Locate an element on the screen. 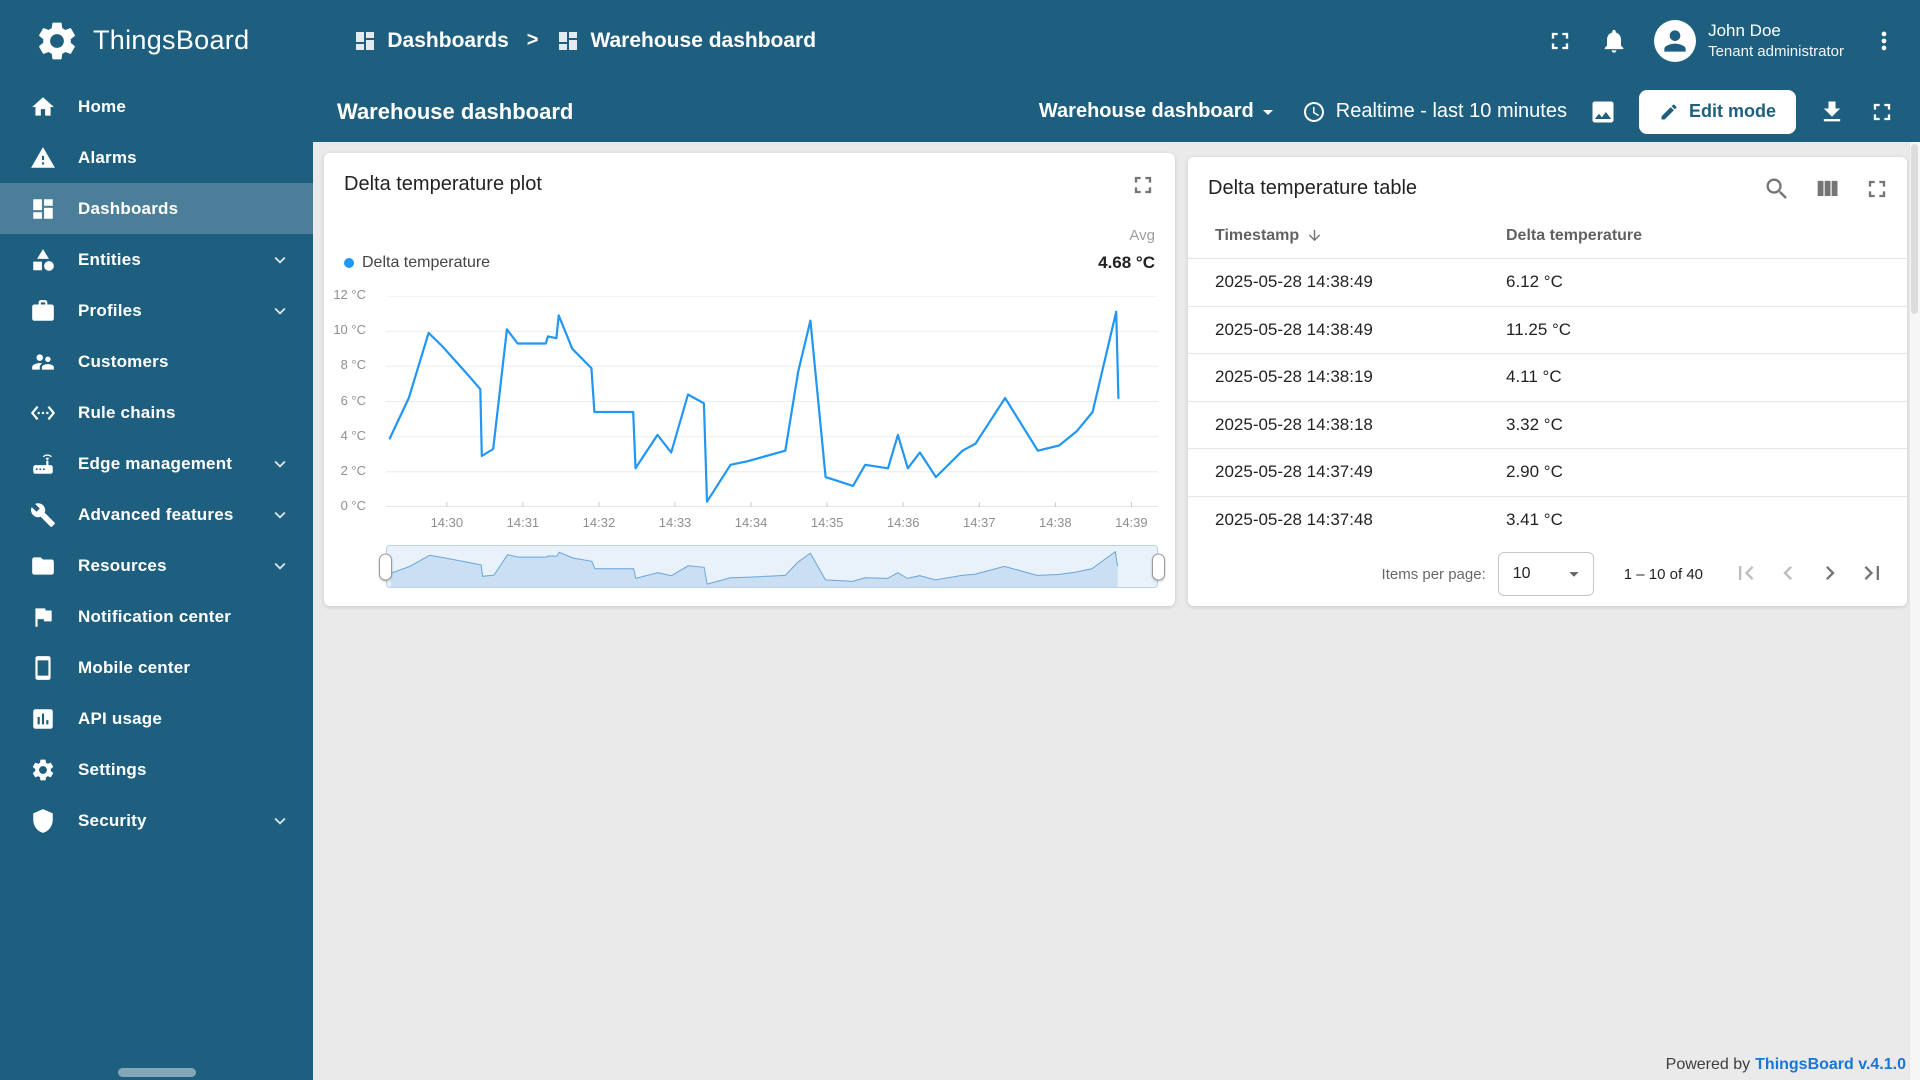 Image resolution: width=1920 pixels, height=1080 pixels. person-icon is located at coordinates (1675, 41).